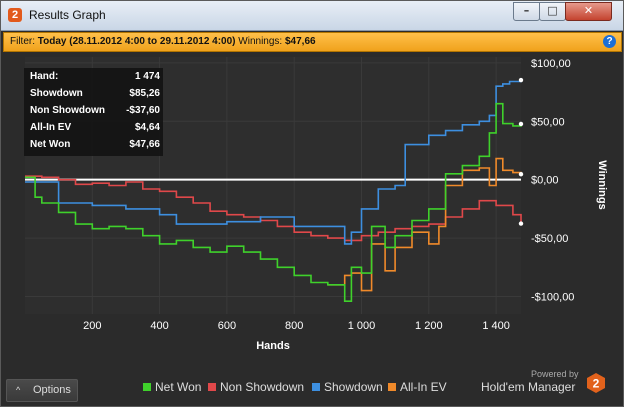  What do you see at coordinates (178, 387) in the screenshot?
I see `legend-label: Net Won` at bounding box center [178, 387].